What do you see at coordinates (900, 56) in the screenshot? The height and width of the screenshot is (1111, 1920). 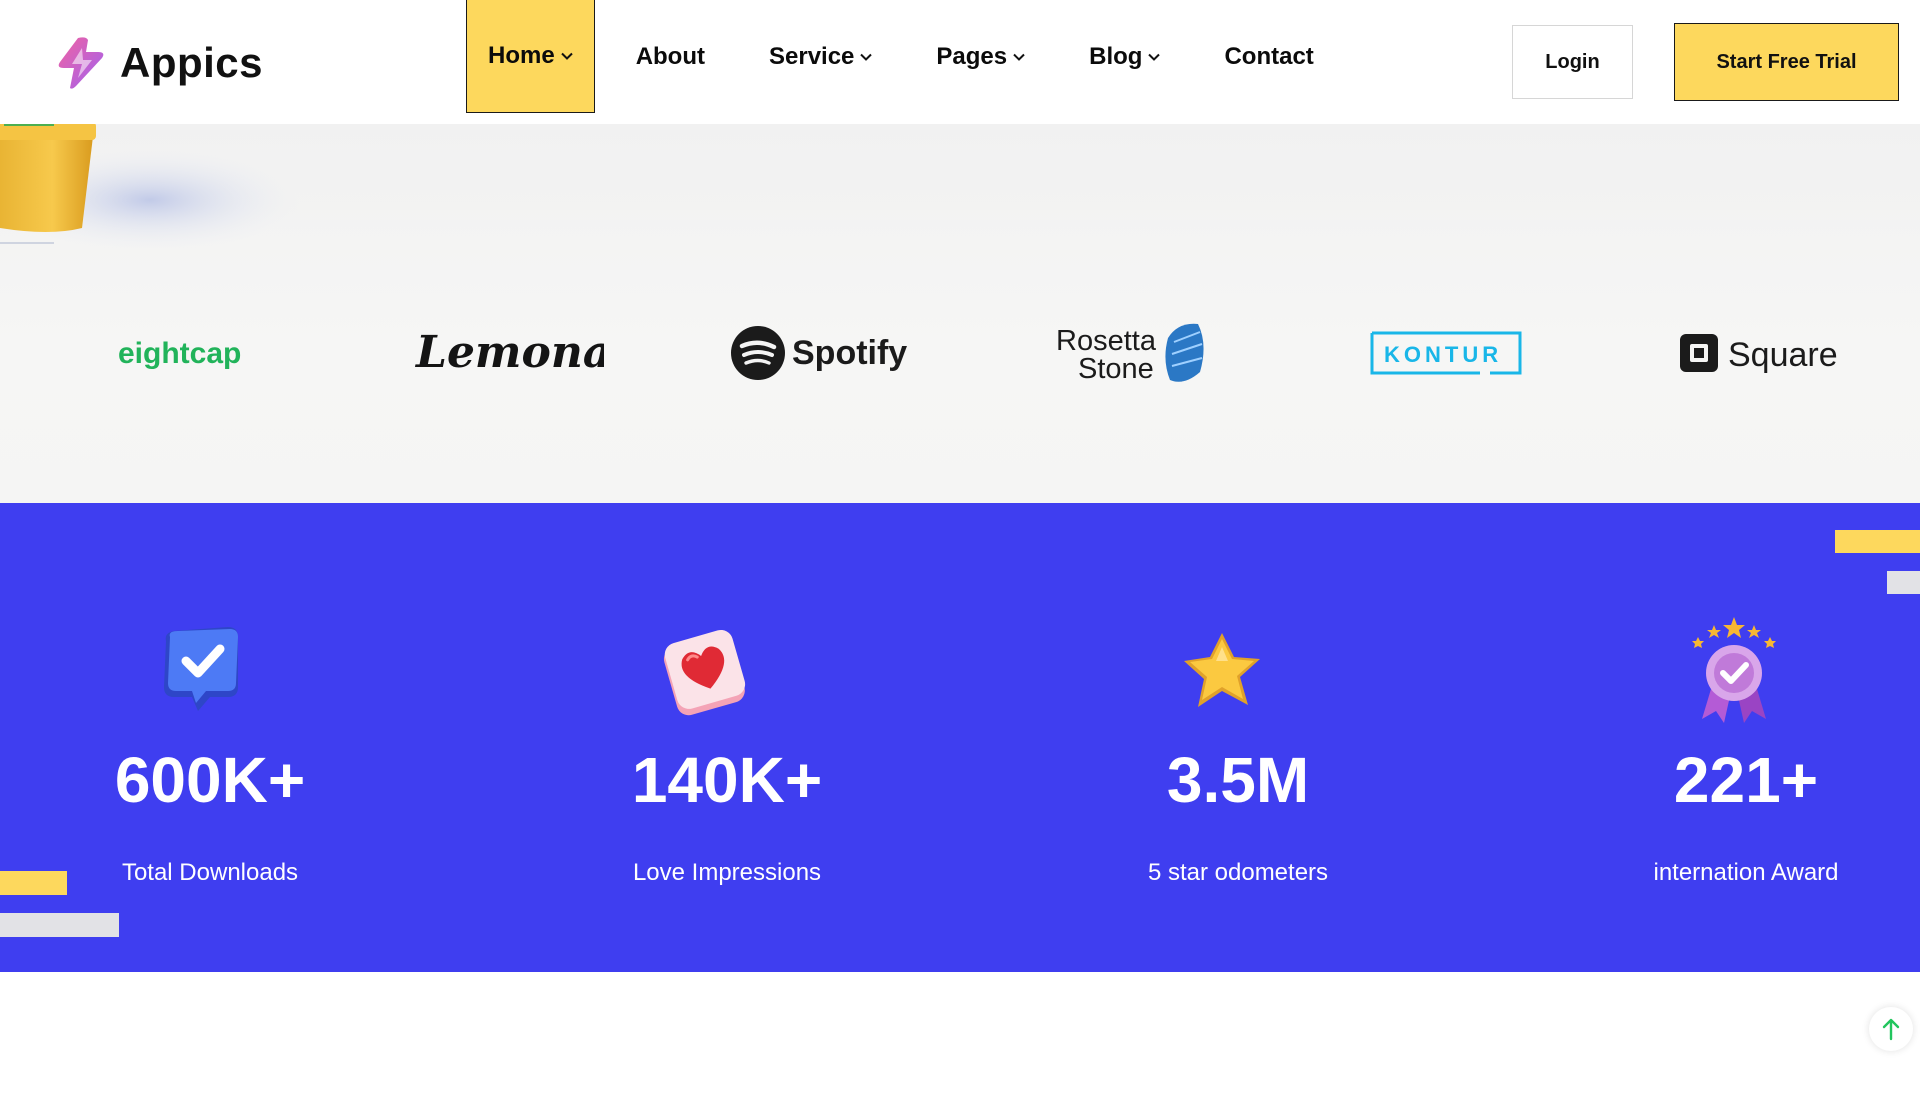 I see `main-nav: Home About Service Pages Blog Contact` at bounding box center [900, 56].